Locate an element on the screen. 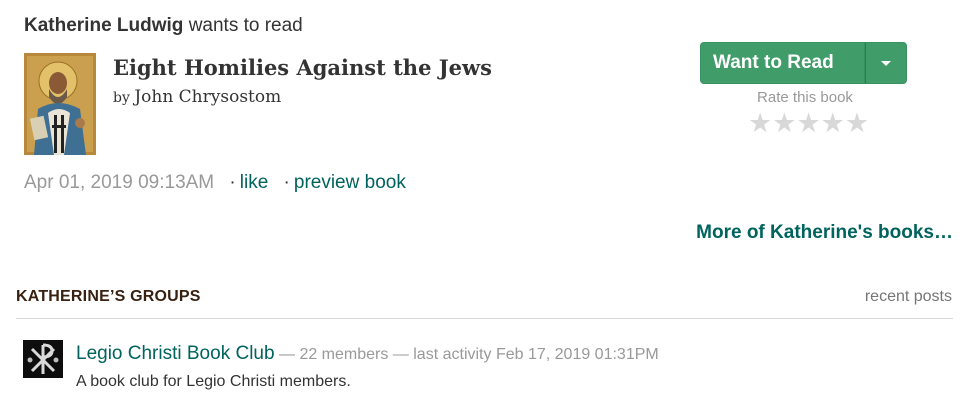 This screenshot has width=976, height=413. star-icon-3: ★ is located at coordinates (808, 123).